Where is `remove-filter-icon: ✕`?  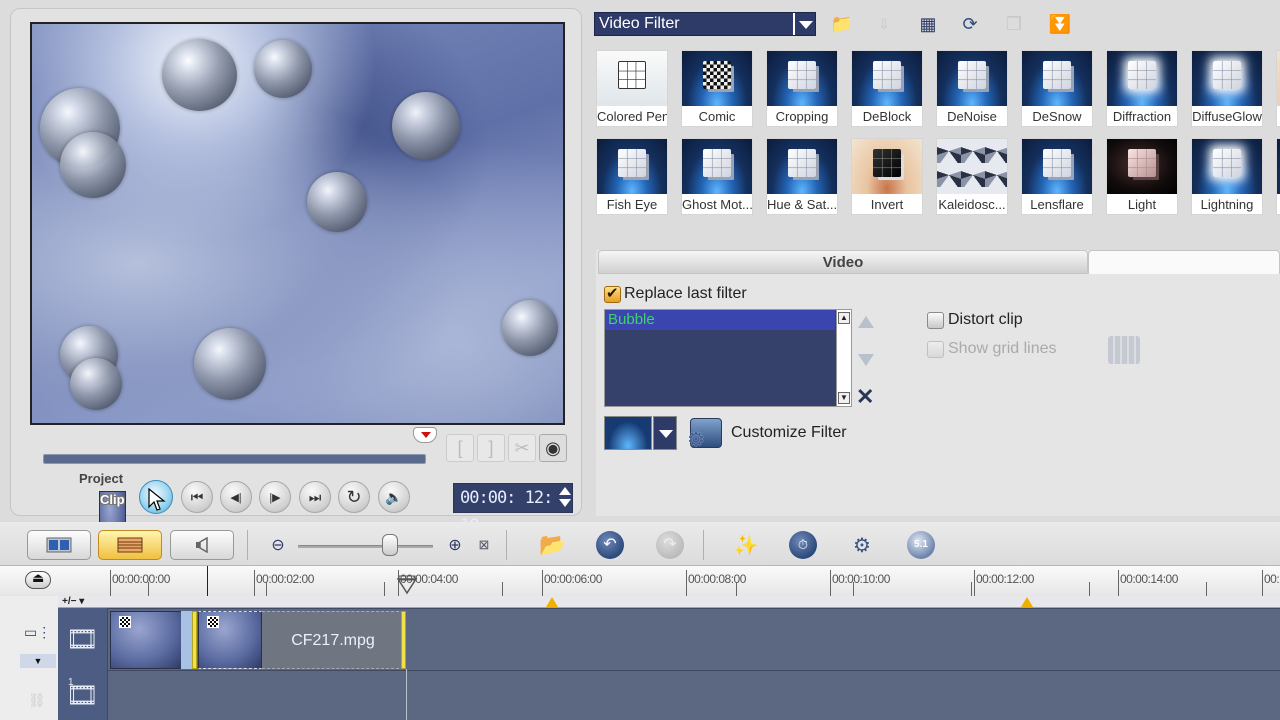 remove-filter-icon: ✕ is located at coordinates (865, 397).